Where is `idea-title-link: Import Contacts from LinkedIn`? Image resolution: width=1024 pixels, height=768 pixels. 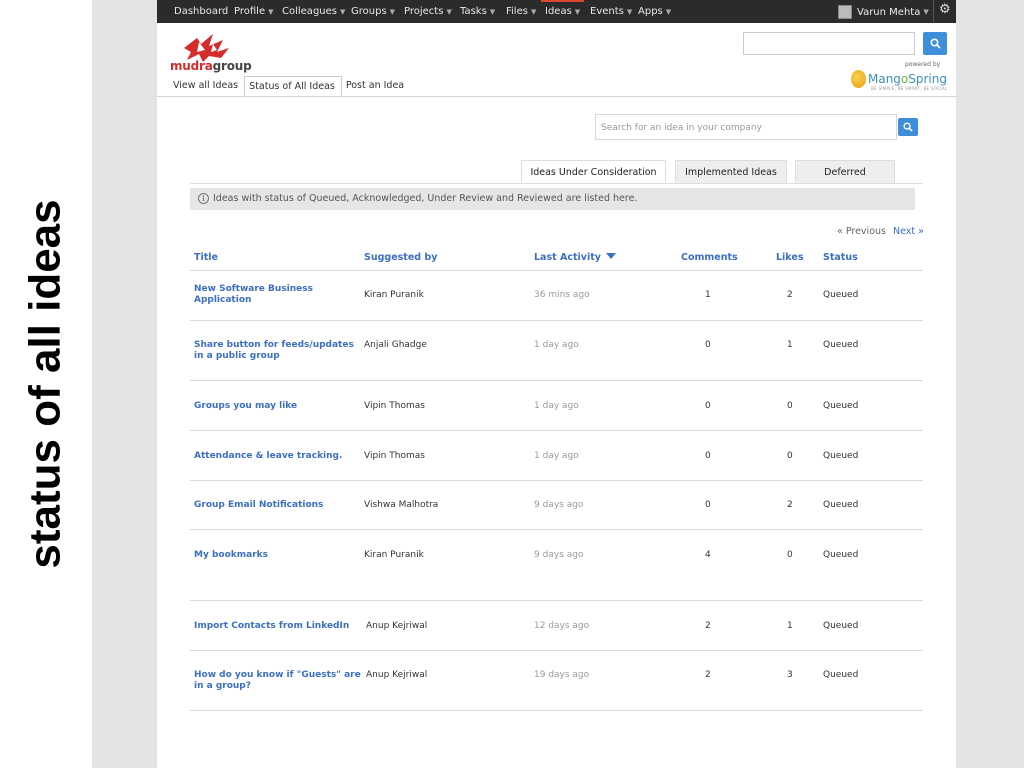
idea-title-link: Import Contacts from LinkedIn is located at coordinates (279, 626).